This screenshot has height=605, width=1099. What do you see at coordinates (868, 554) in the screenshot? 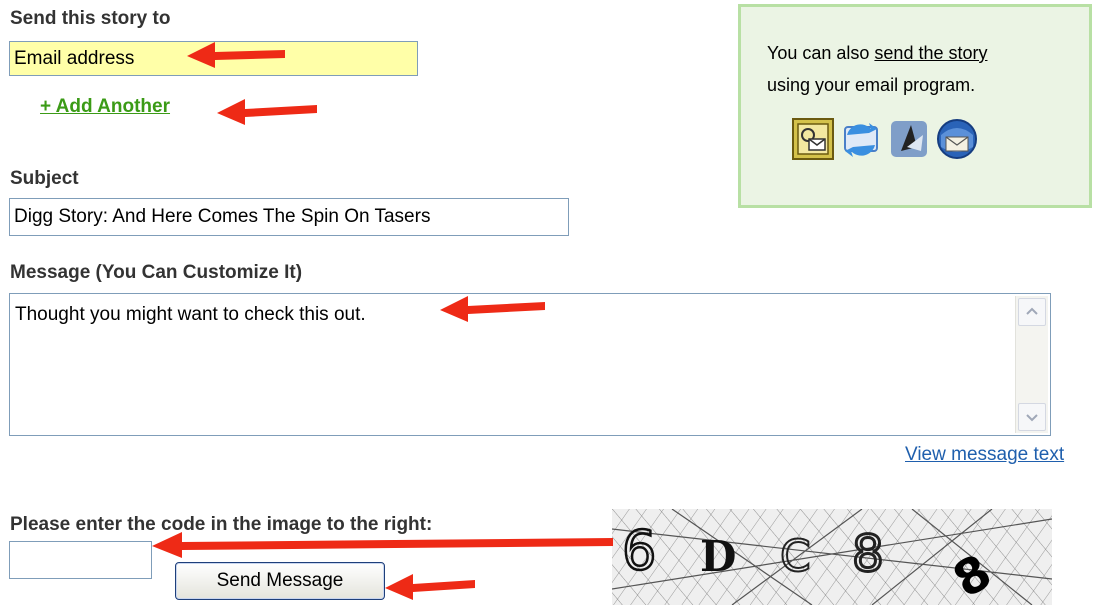
I see `captcha-char: 8` at bounding box center [868, 554].